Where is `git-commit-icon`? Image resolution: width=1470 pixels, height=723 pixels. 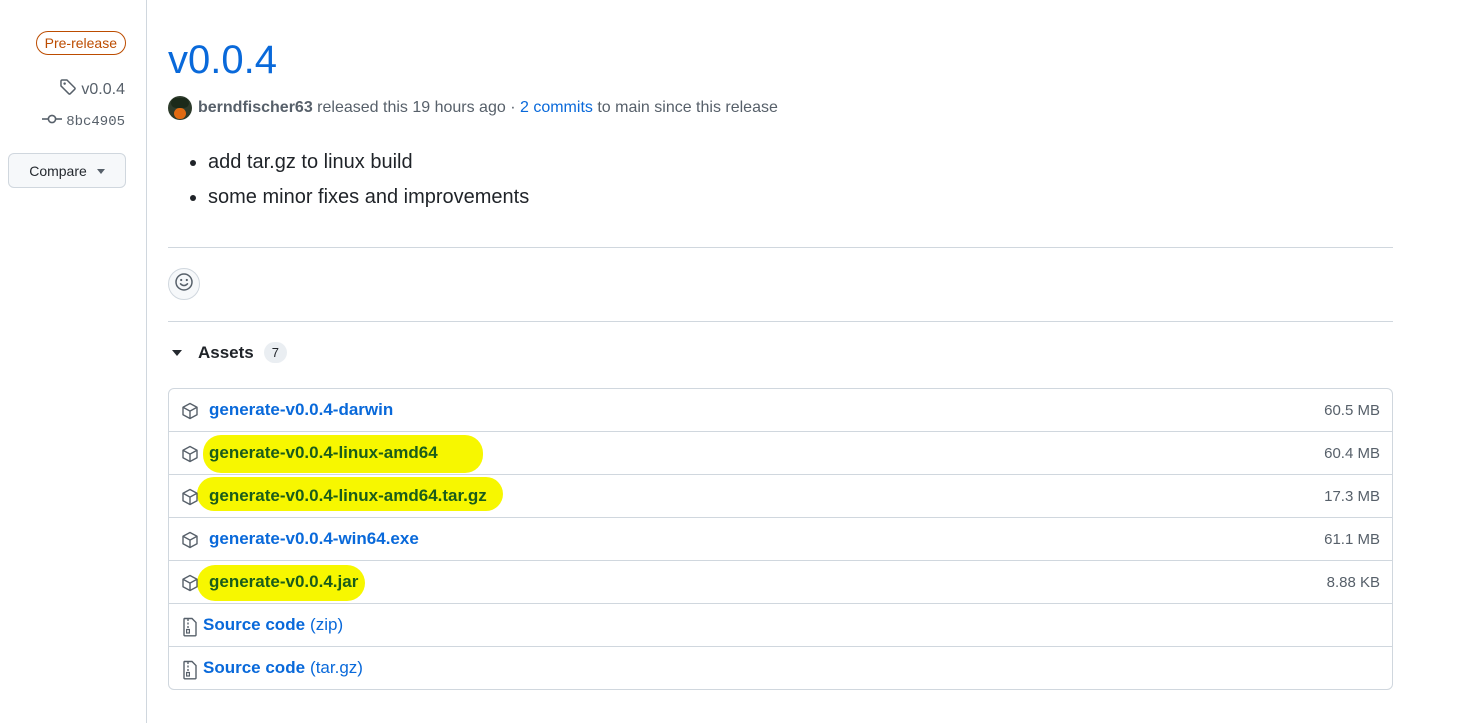 git-commit-icon is located at coordinates (52, 121).